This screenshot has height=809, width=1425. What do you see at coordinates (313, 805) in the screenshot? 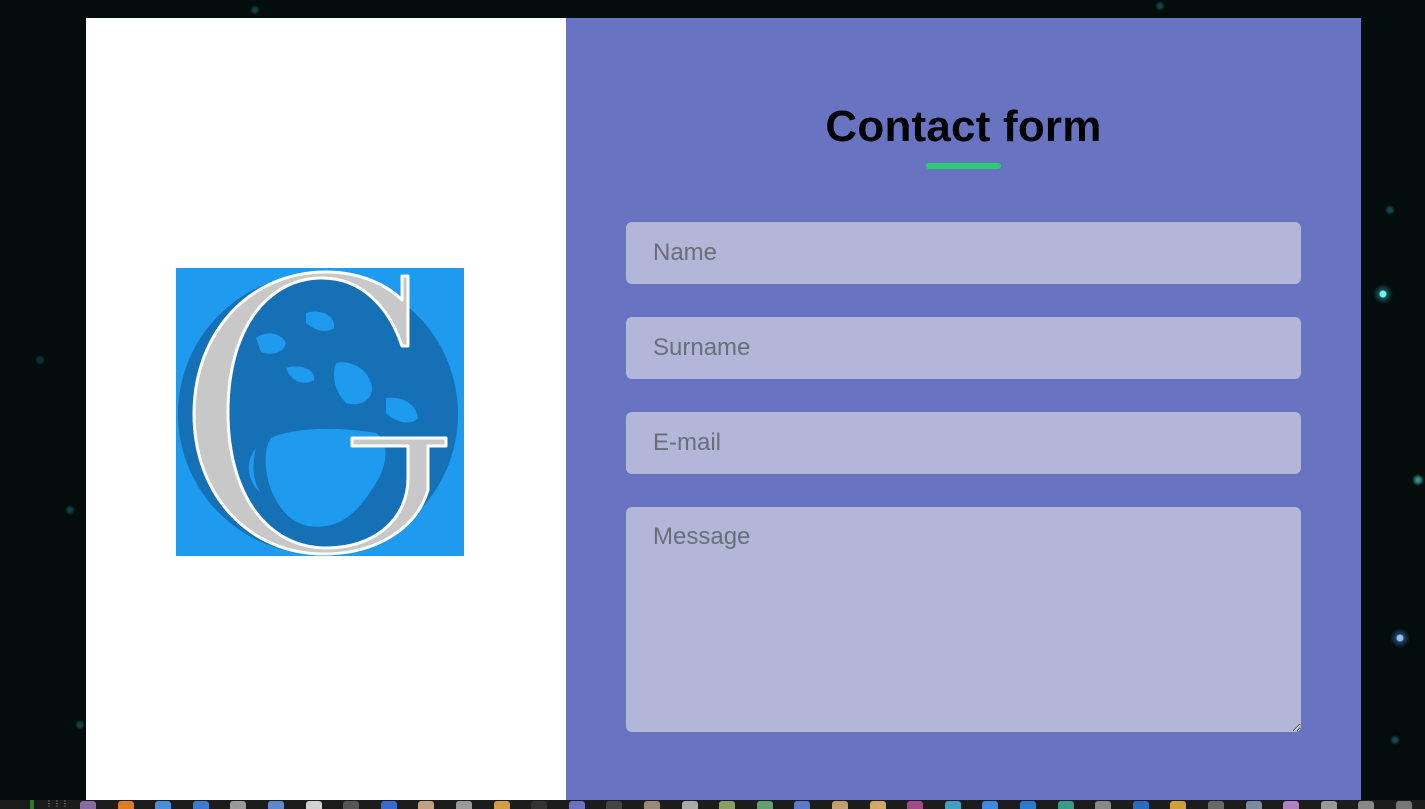
I see `document-icon` at bounding box center [313, 805].